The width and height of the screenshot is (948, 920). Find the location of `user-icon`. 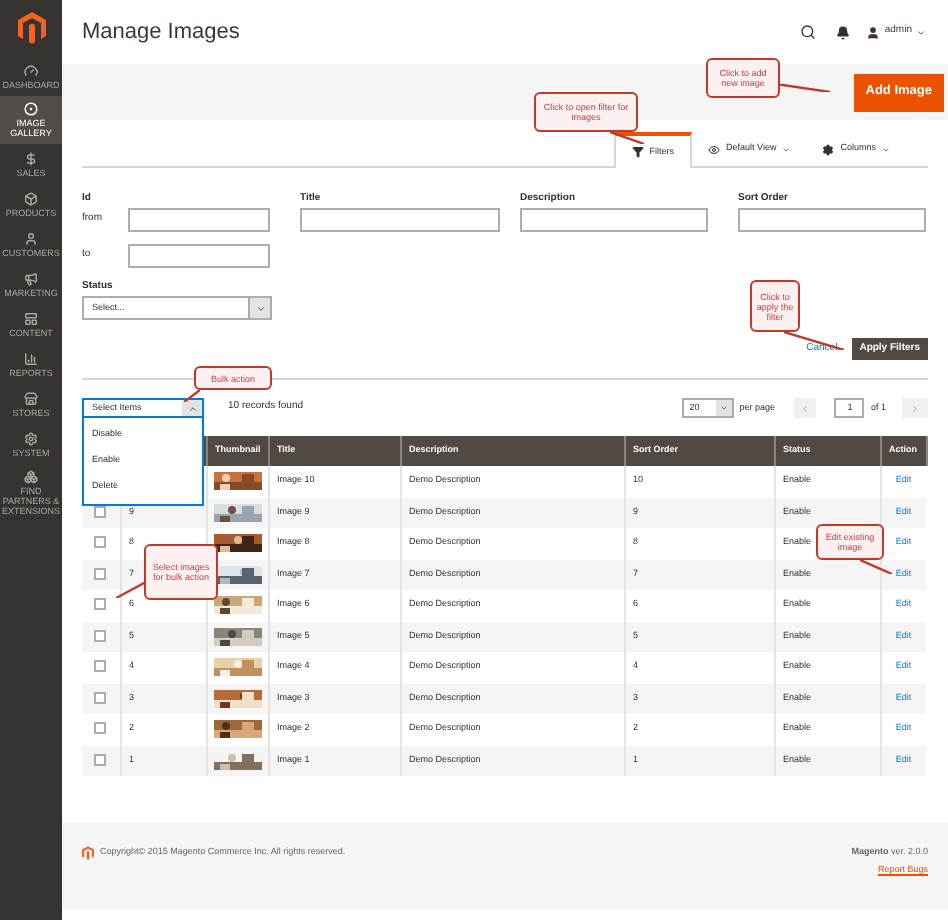

user-icon is located at coordinates (873, 32).